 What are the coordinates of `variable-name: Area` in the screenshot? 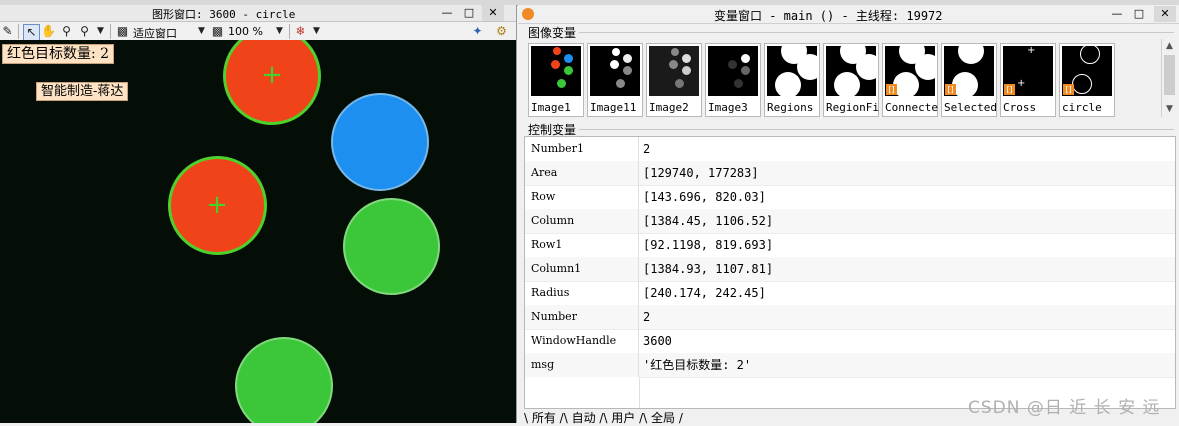 It's located at (582, 173).